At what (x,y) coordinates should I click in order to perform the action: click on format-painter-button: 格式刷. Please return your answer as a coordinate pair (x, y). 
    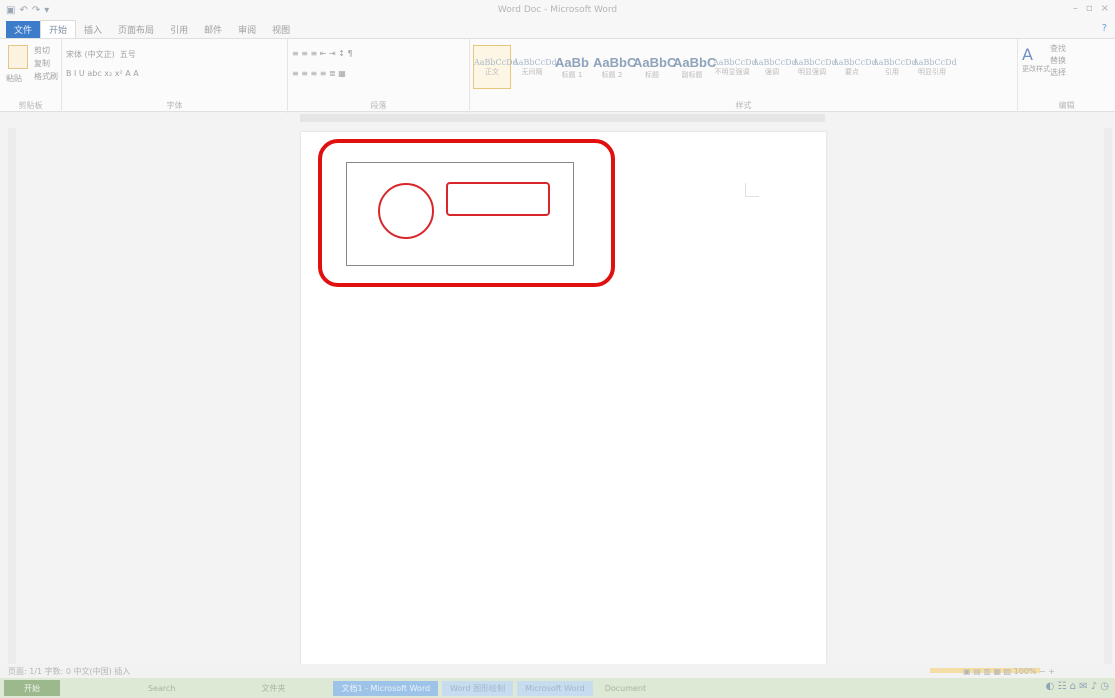
    Looking at the image, I should click on (46, 76).